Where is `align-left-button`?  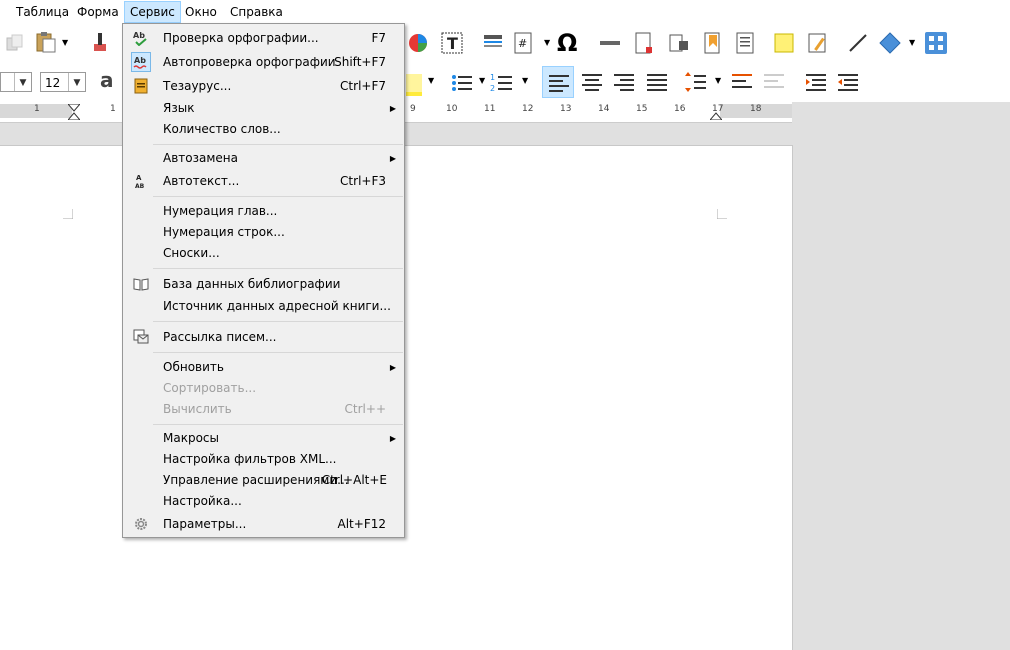
align-left-button is located at coordinates (558, 82).